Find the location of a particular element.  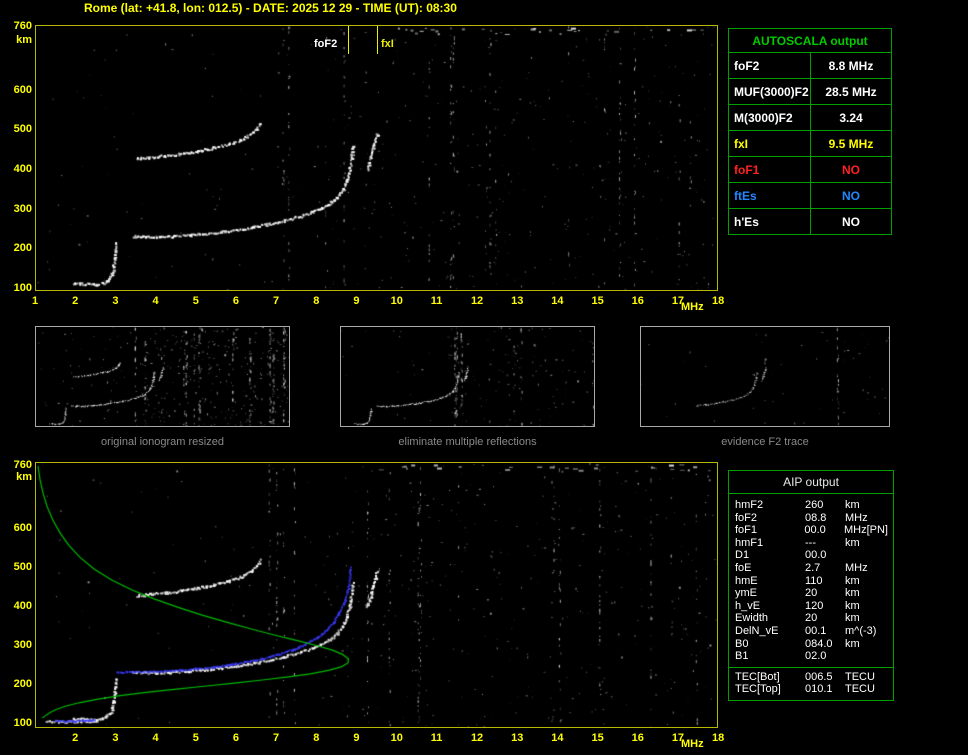

aip-param-value: 2.7 is located at coordinates (813, 567).